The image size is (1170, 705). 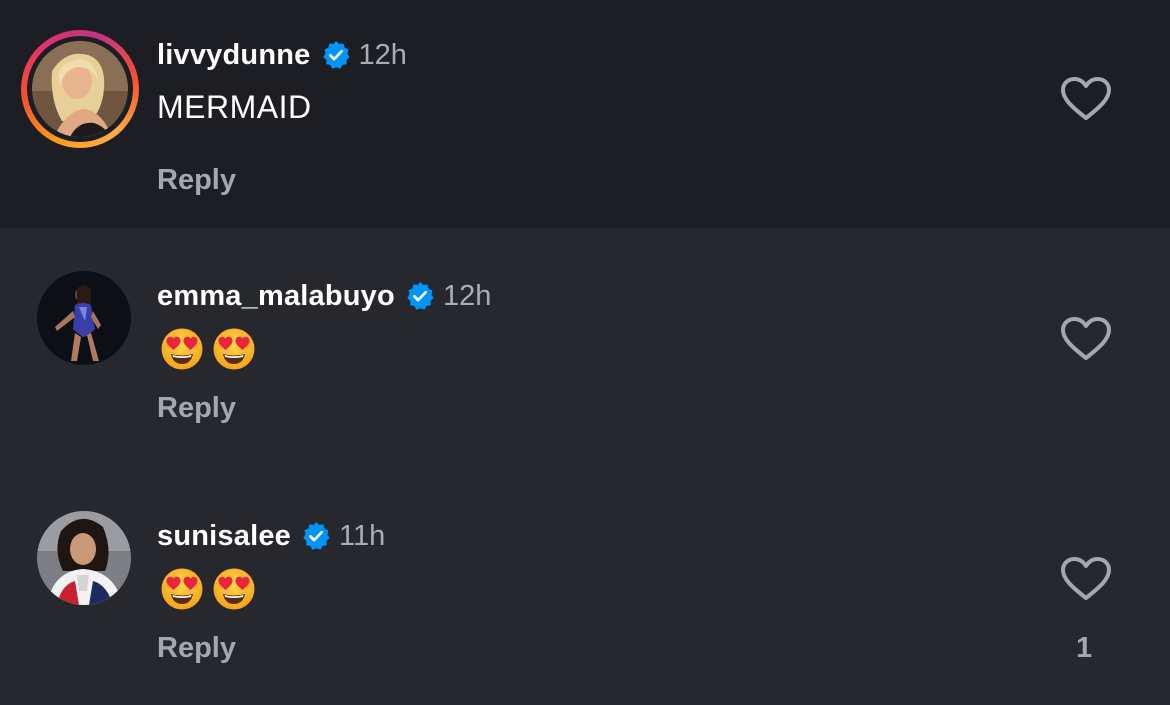 What do you see at coordinates (234, 55) in the screenshot?
I see `username: livvydunne` at bounding box center [234, 55].